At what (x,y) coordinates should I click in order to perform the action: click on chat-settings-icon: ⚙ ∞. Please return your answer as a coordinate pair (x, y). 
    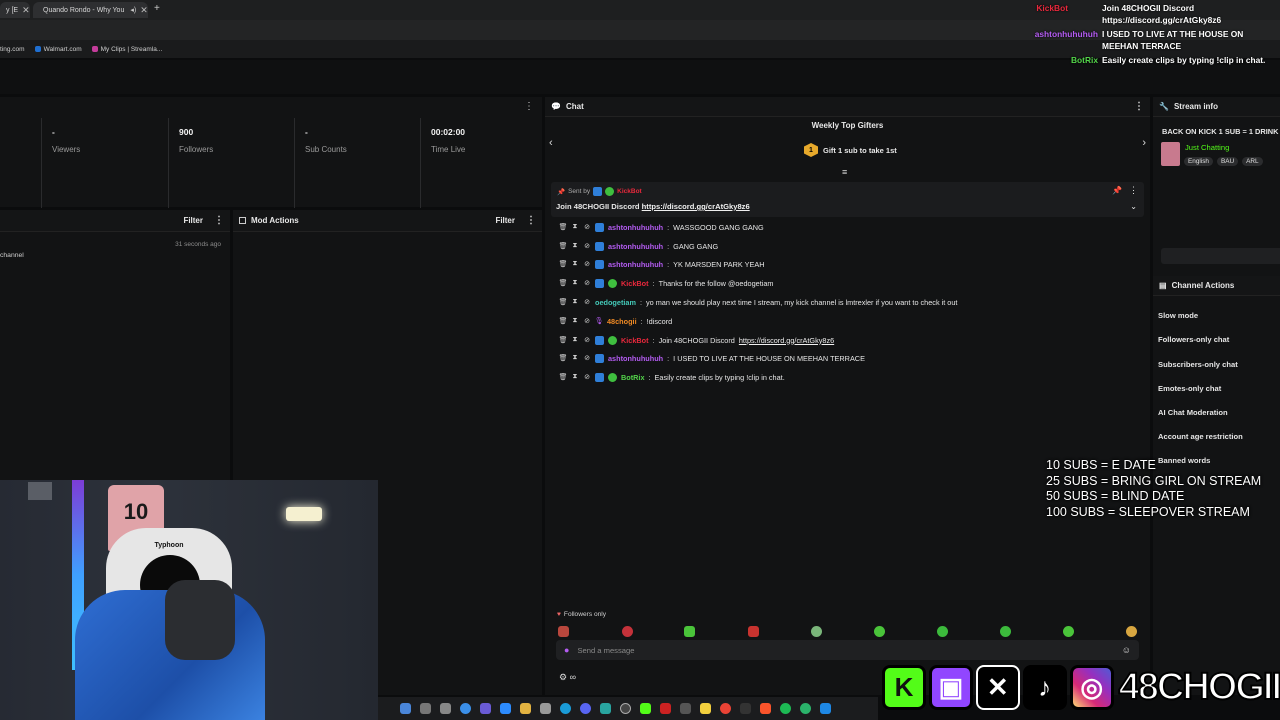
    Looking at the image, I should click on (567, 677).